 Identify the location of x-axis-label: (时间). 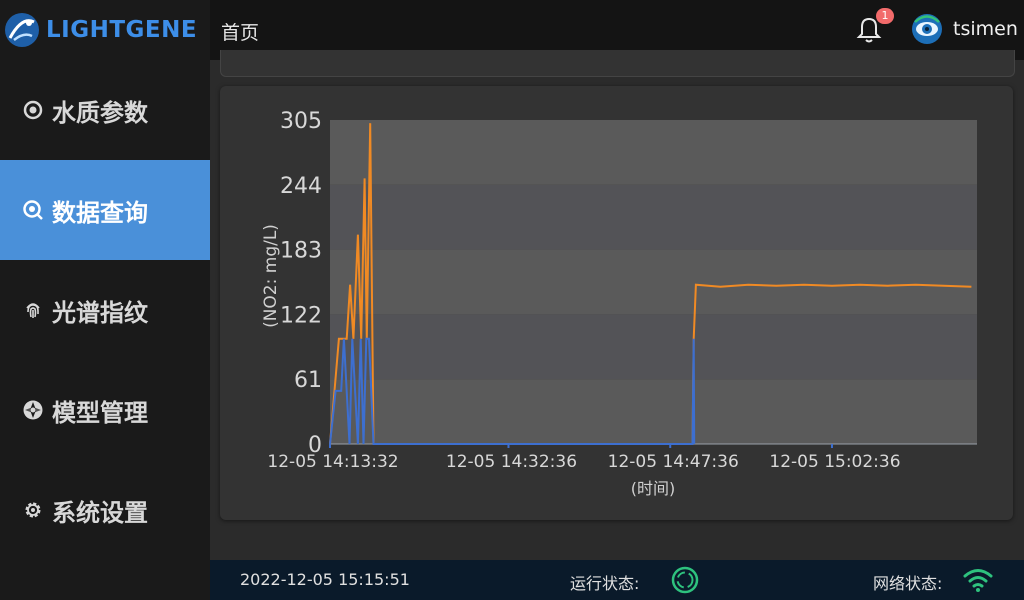
(653, 488).